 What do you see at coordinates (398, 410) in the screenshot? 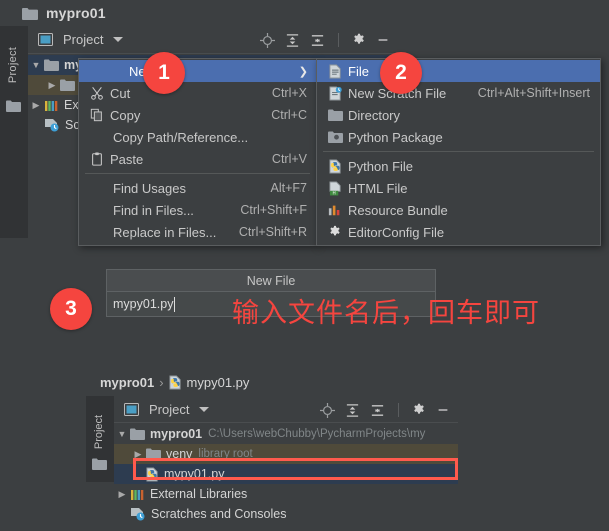
I see `toolbar-divider` at bounding box center [398, 410].